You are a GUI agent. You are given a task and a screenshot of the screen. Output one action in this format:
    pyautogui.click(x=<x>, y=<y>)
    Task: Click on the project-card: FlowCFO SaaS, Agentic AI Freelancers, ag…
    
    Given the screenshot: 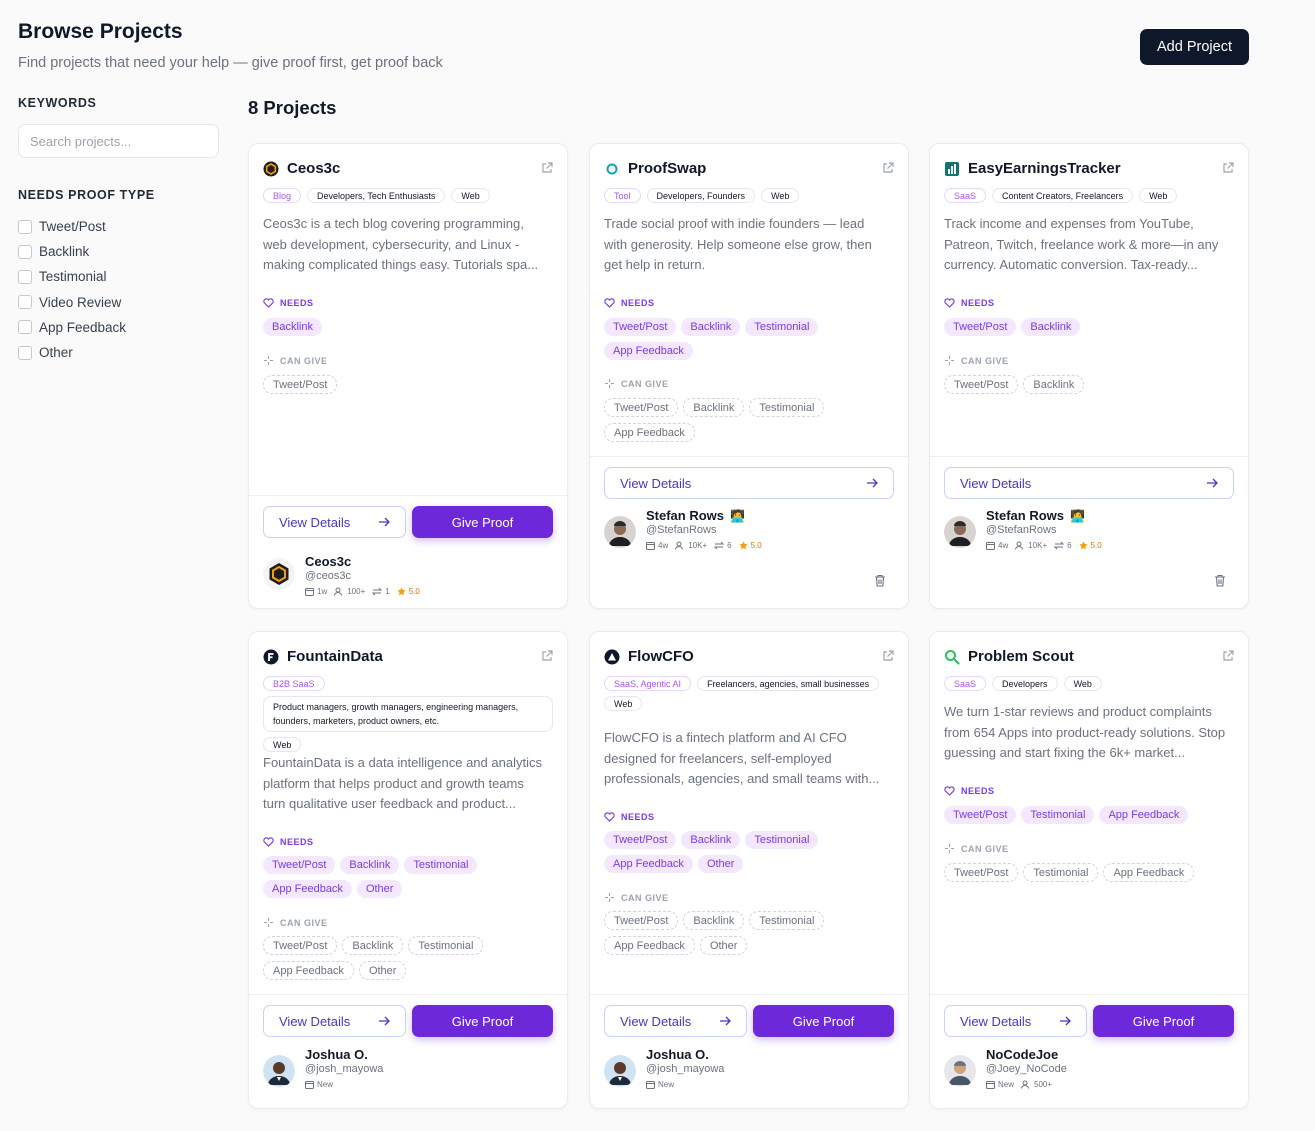 What is the action you would take?
    pyautogui.click(x=749, y=870)
    